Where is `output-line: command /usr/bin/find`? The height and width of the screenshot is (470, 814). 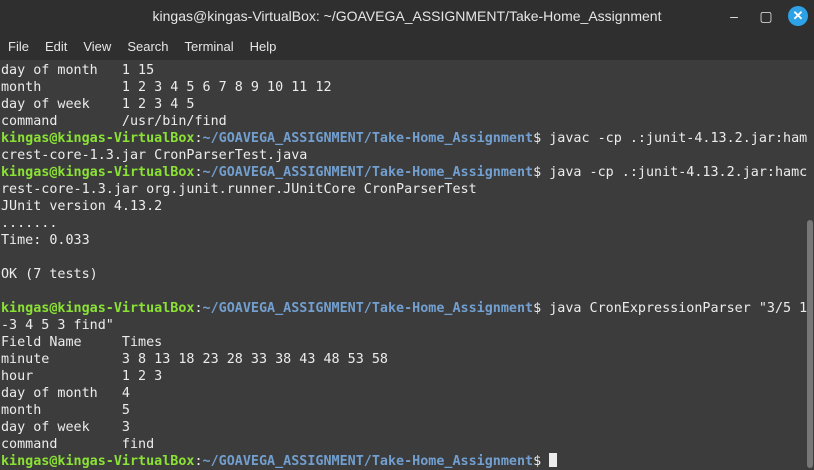 output-line: command /usr/bin/find is located at coordinates (114, 121).